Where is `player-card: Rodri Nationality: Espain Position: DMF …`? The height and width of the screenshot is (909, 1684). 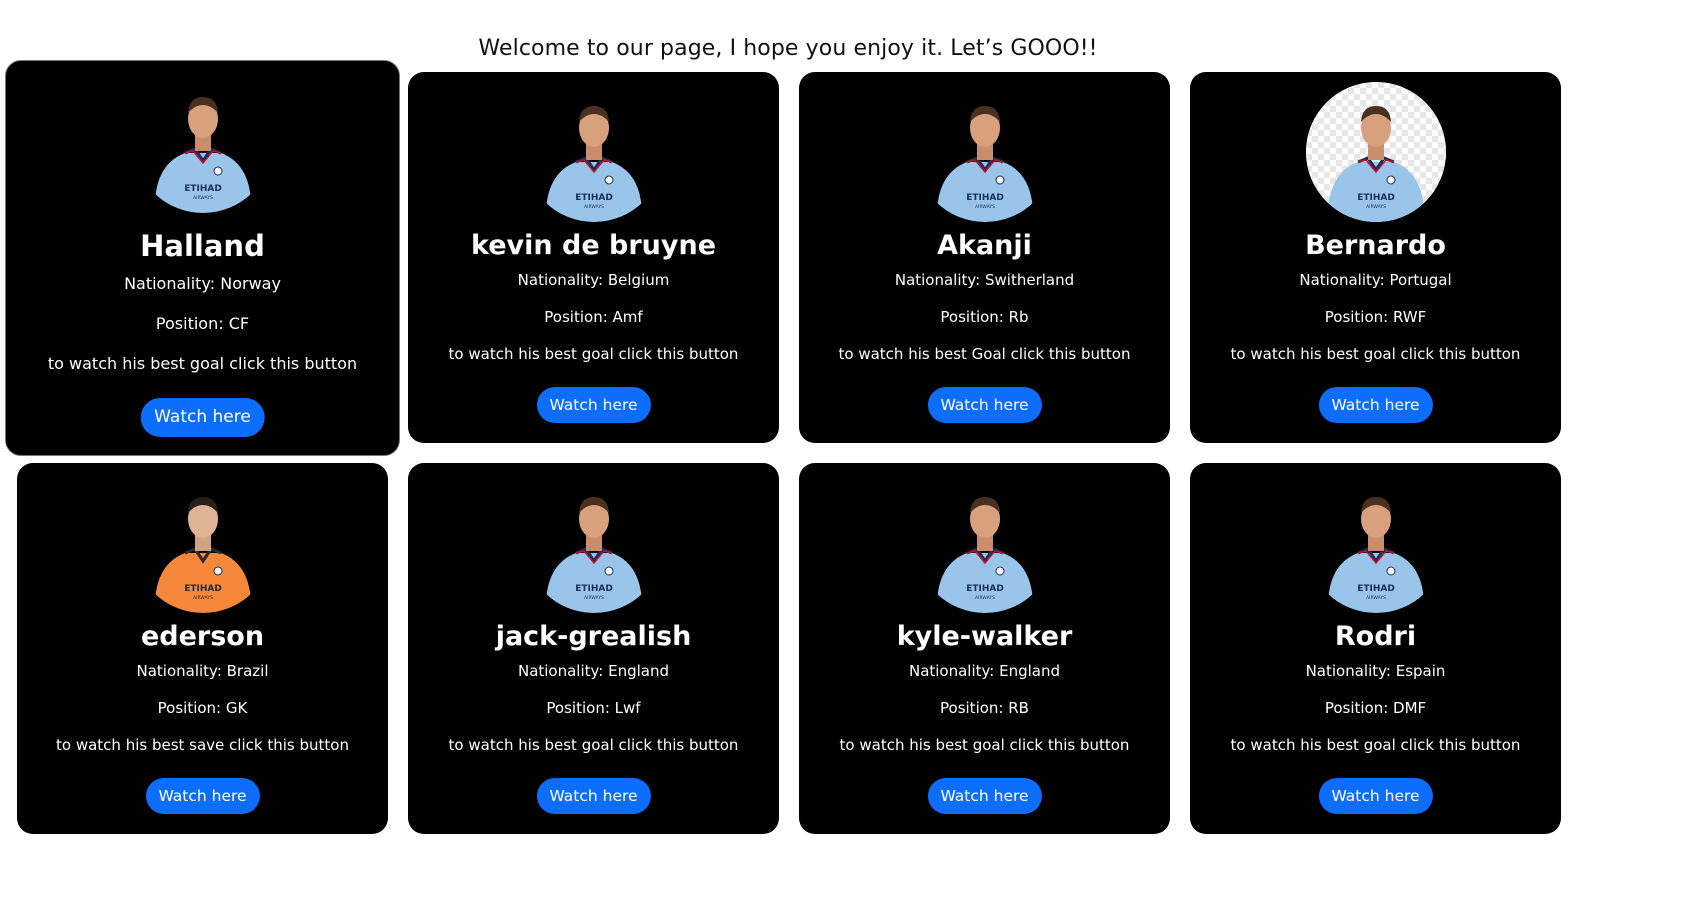 player-card: Rodri Nationality: Espain Position: DMF … is located at coordinates (1375, 648).